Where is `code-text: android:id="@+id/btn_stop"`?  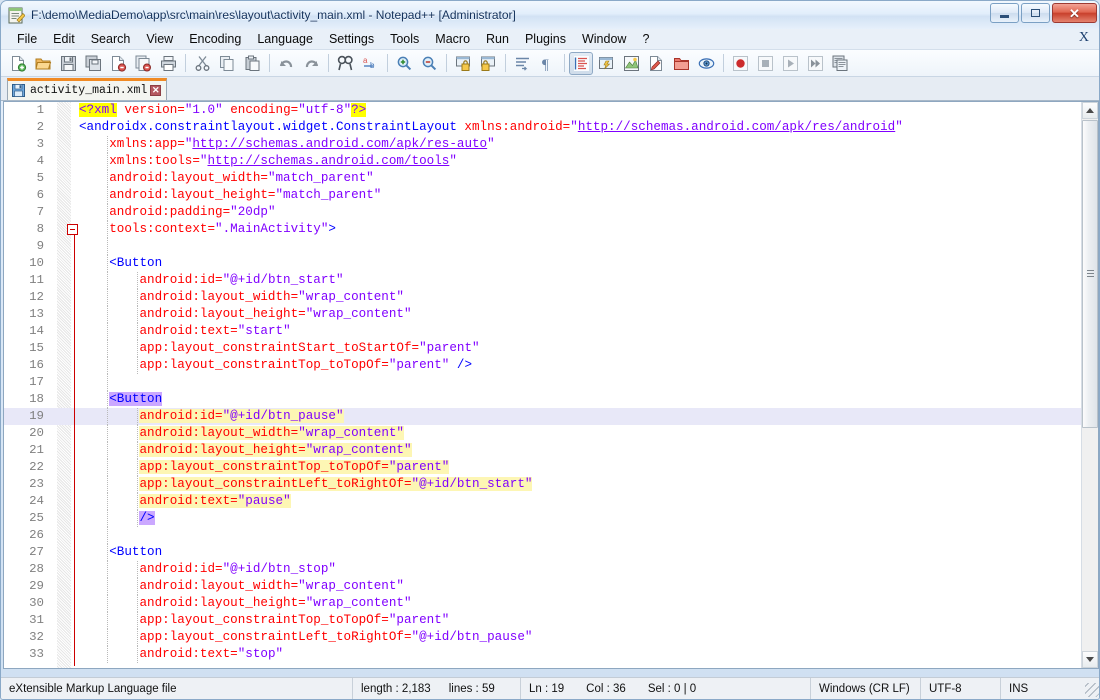
code-text: android:id="@+id/btn_stop" is located at coordinates (207, 569).